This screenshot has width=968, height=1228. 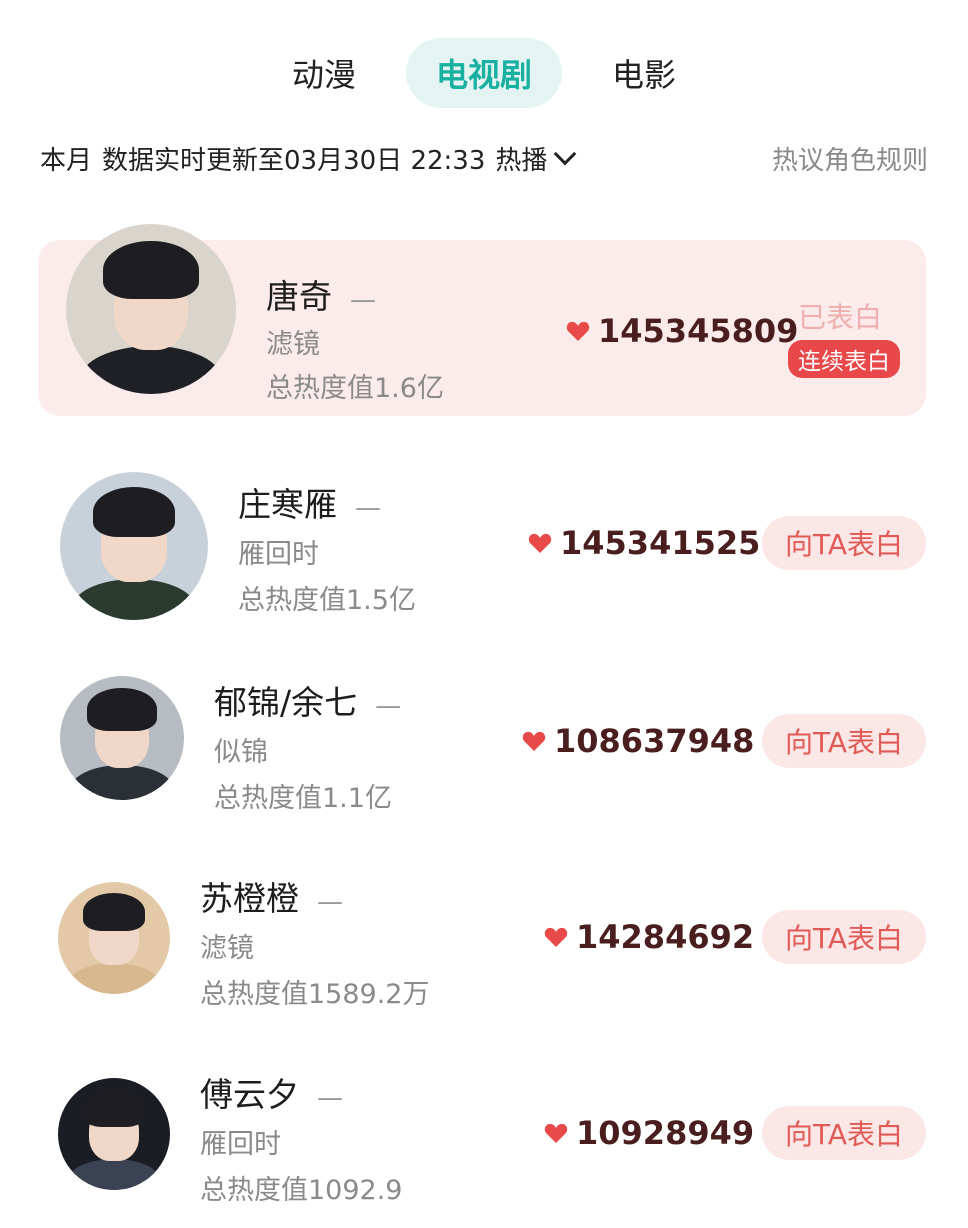 What do you see at coordinates (271, 1094) in the screenshot?
I see `character-name: 傅云夕 —` at bounding box center [271, 1094].